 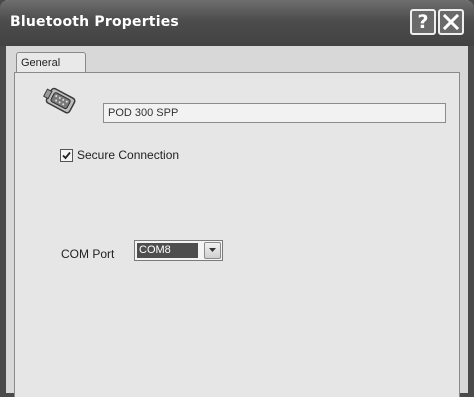 What do you see at coordinates (167, 250) in the screenshot?
I see `com-port-selected-value: COM8` at bounding box center [167, 250].